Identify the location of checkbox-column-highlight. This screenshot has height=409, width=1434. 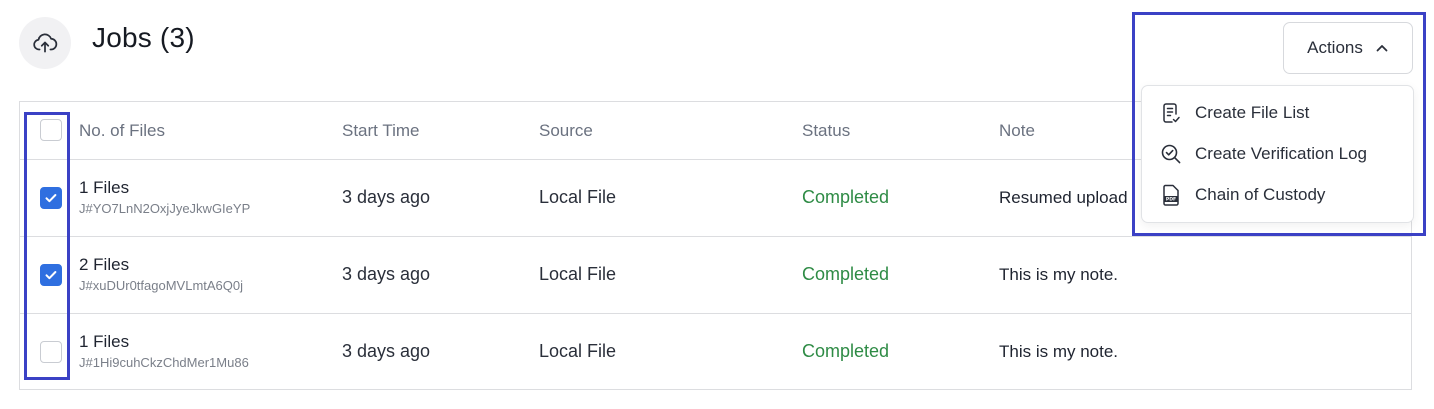
(47, 246).